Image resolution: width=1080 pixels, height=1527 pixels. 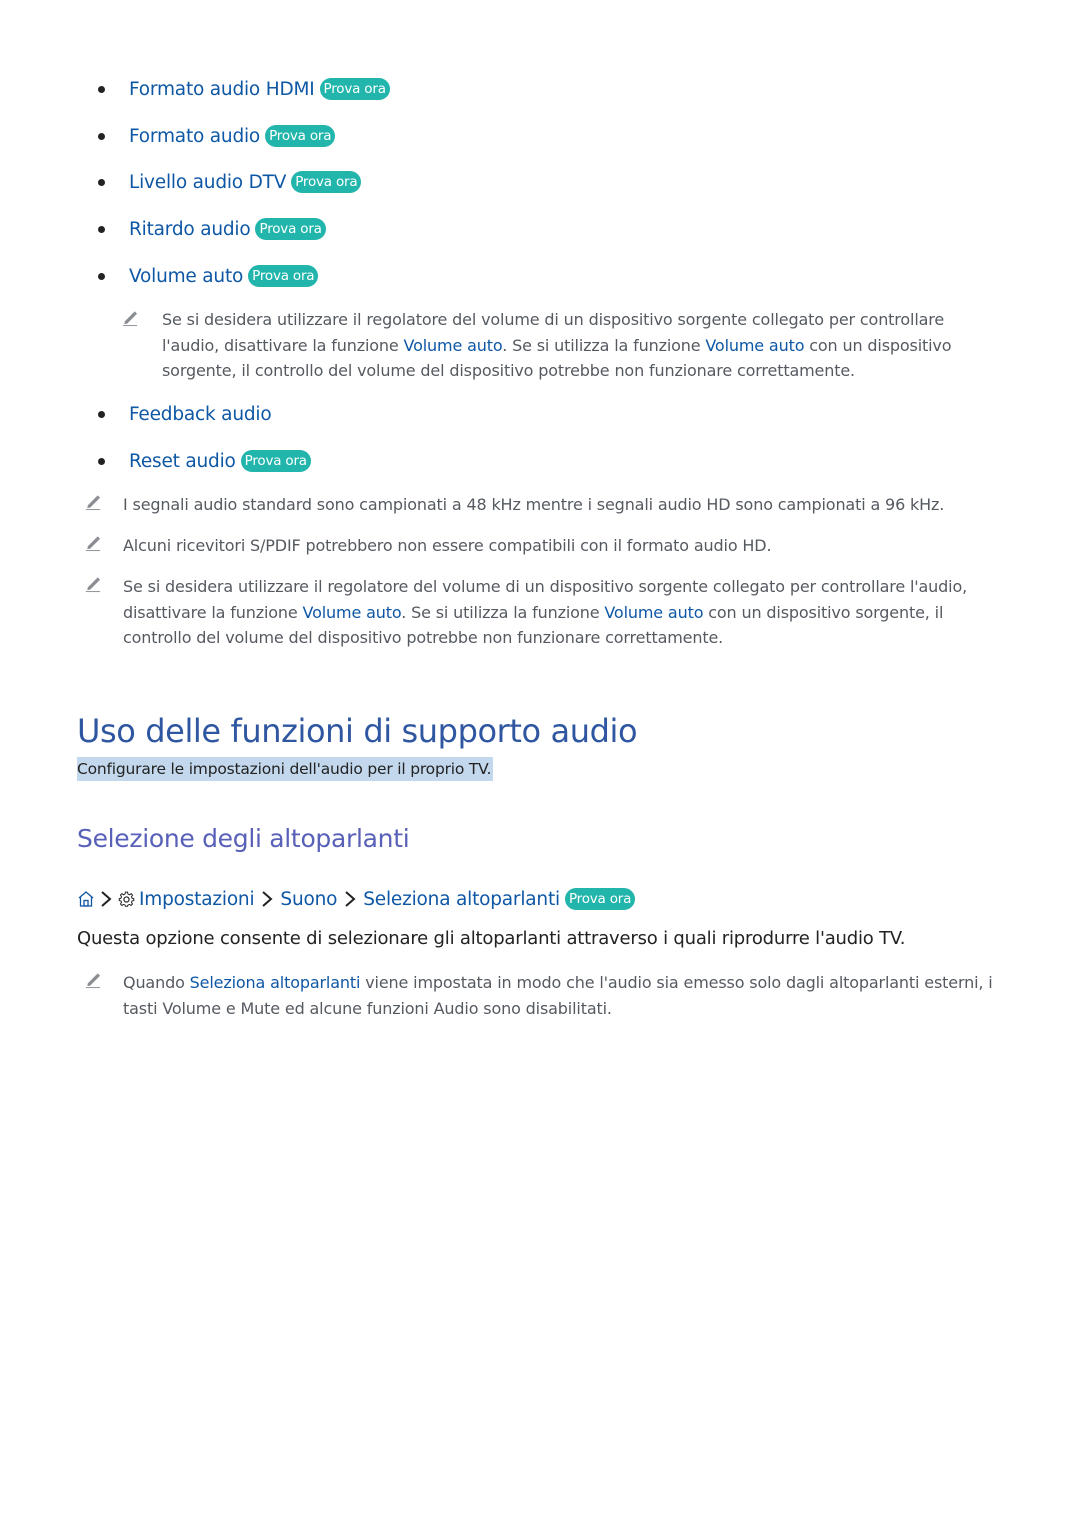 What do you see at coordinates (126, 899) in the screenshot?
I see `gear-icon` at bounding box center [126, 899].